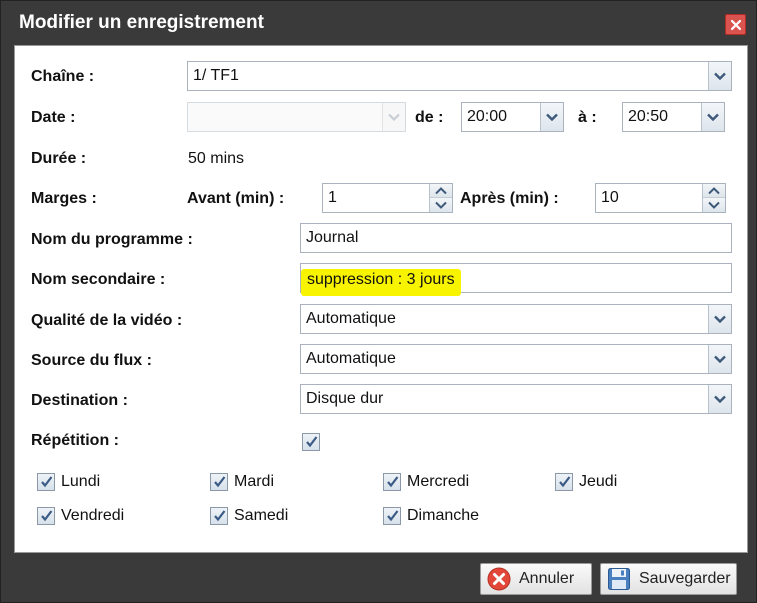  I want to click on close-button, so click(735, 24).